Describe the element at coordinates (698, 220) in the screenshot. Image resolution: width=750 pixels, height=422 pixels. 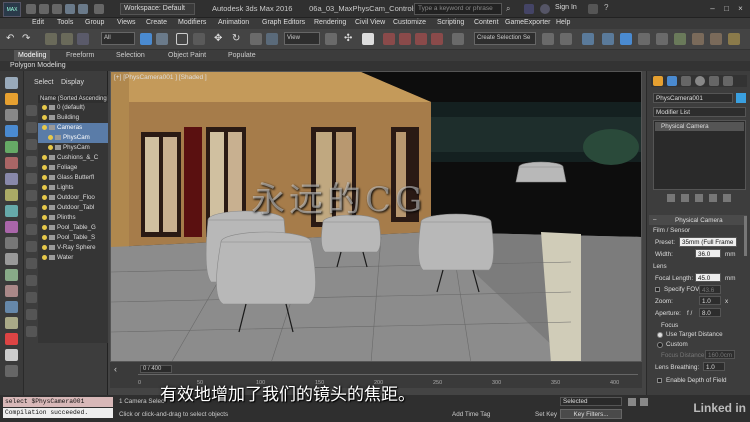
I see `rollout-header: – Physical Camera` at that location.